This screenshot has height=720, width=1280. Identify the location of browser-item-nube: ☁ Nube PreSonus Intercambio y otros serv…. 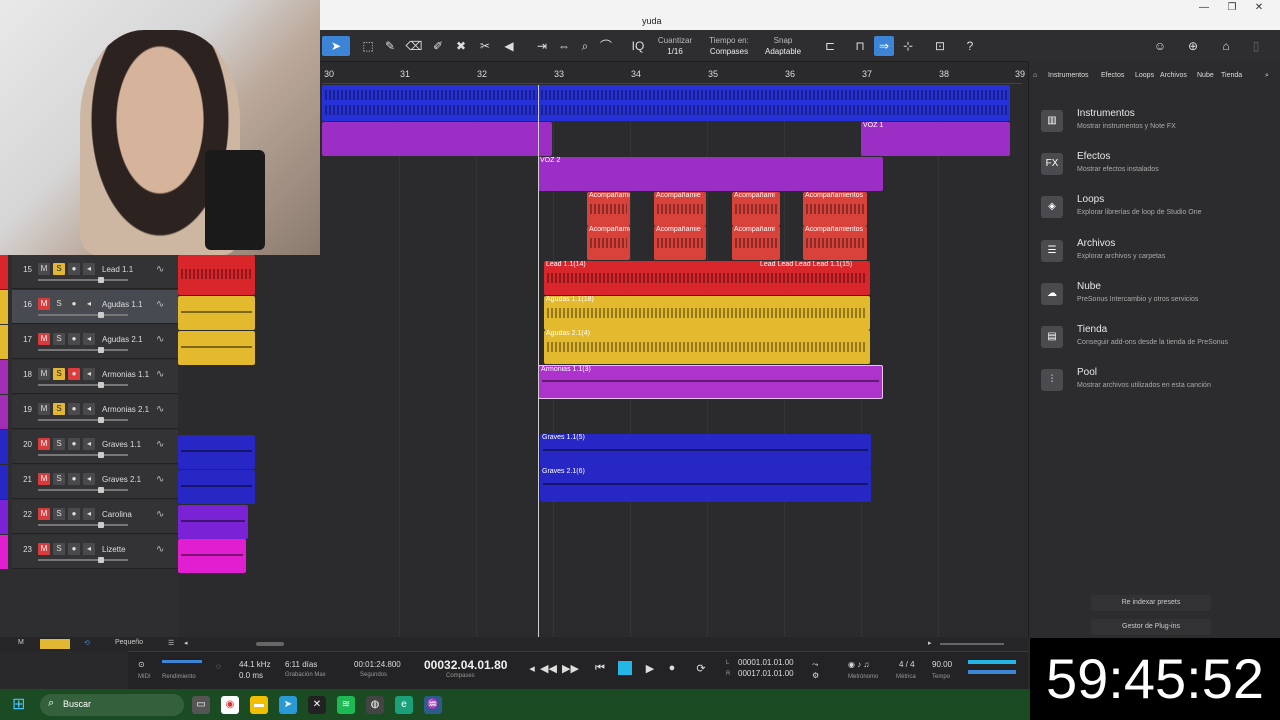
(1154, 299).